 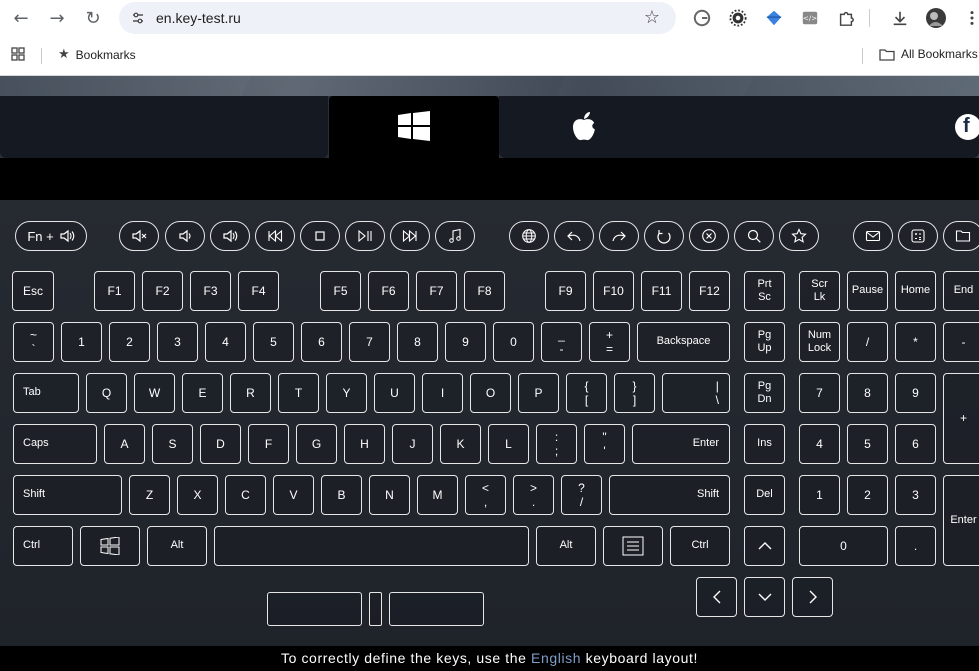 What do you see at coordinates (57, 18) in the screenshot?
I see `forward-button: →` at bounding box center [57, 18].